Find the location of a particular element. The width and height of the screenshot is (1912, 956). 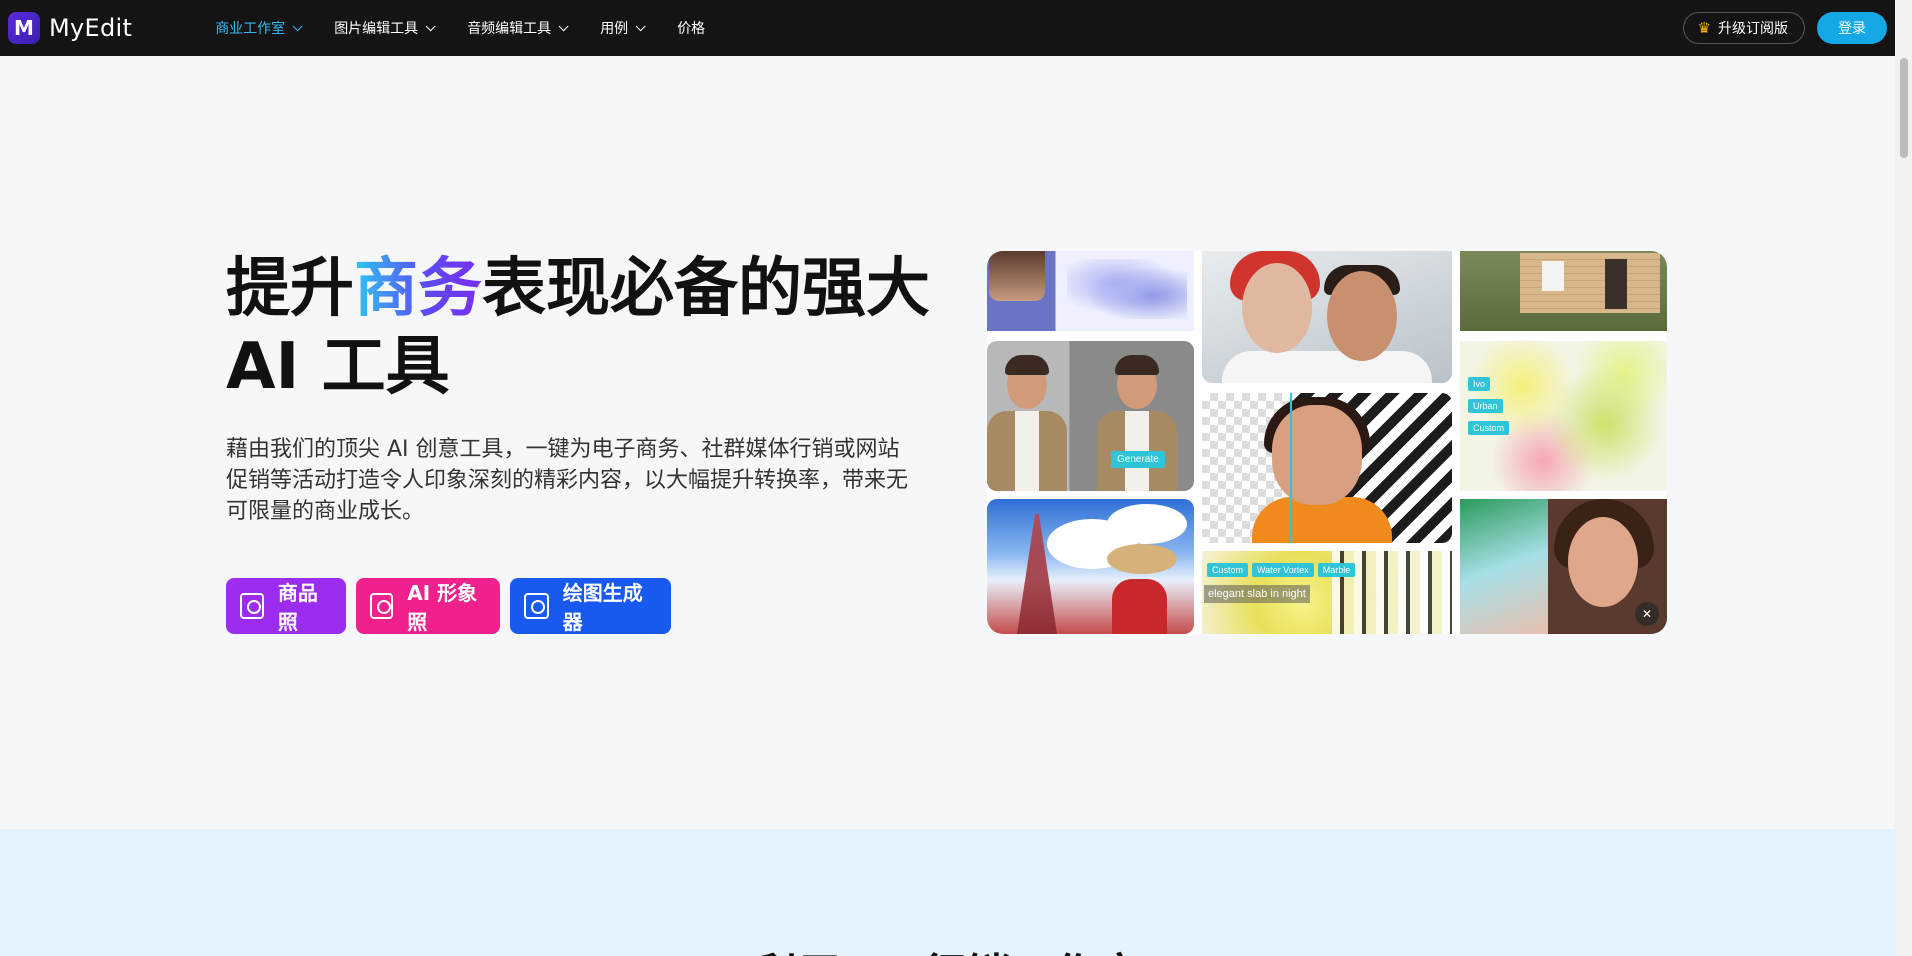

hat-image is located at coordinates (1142, 559).